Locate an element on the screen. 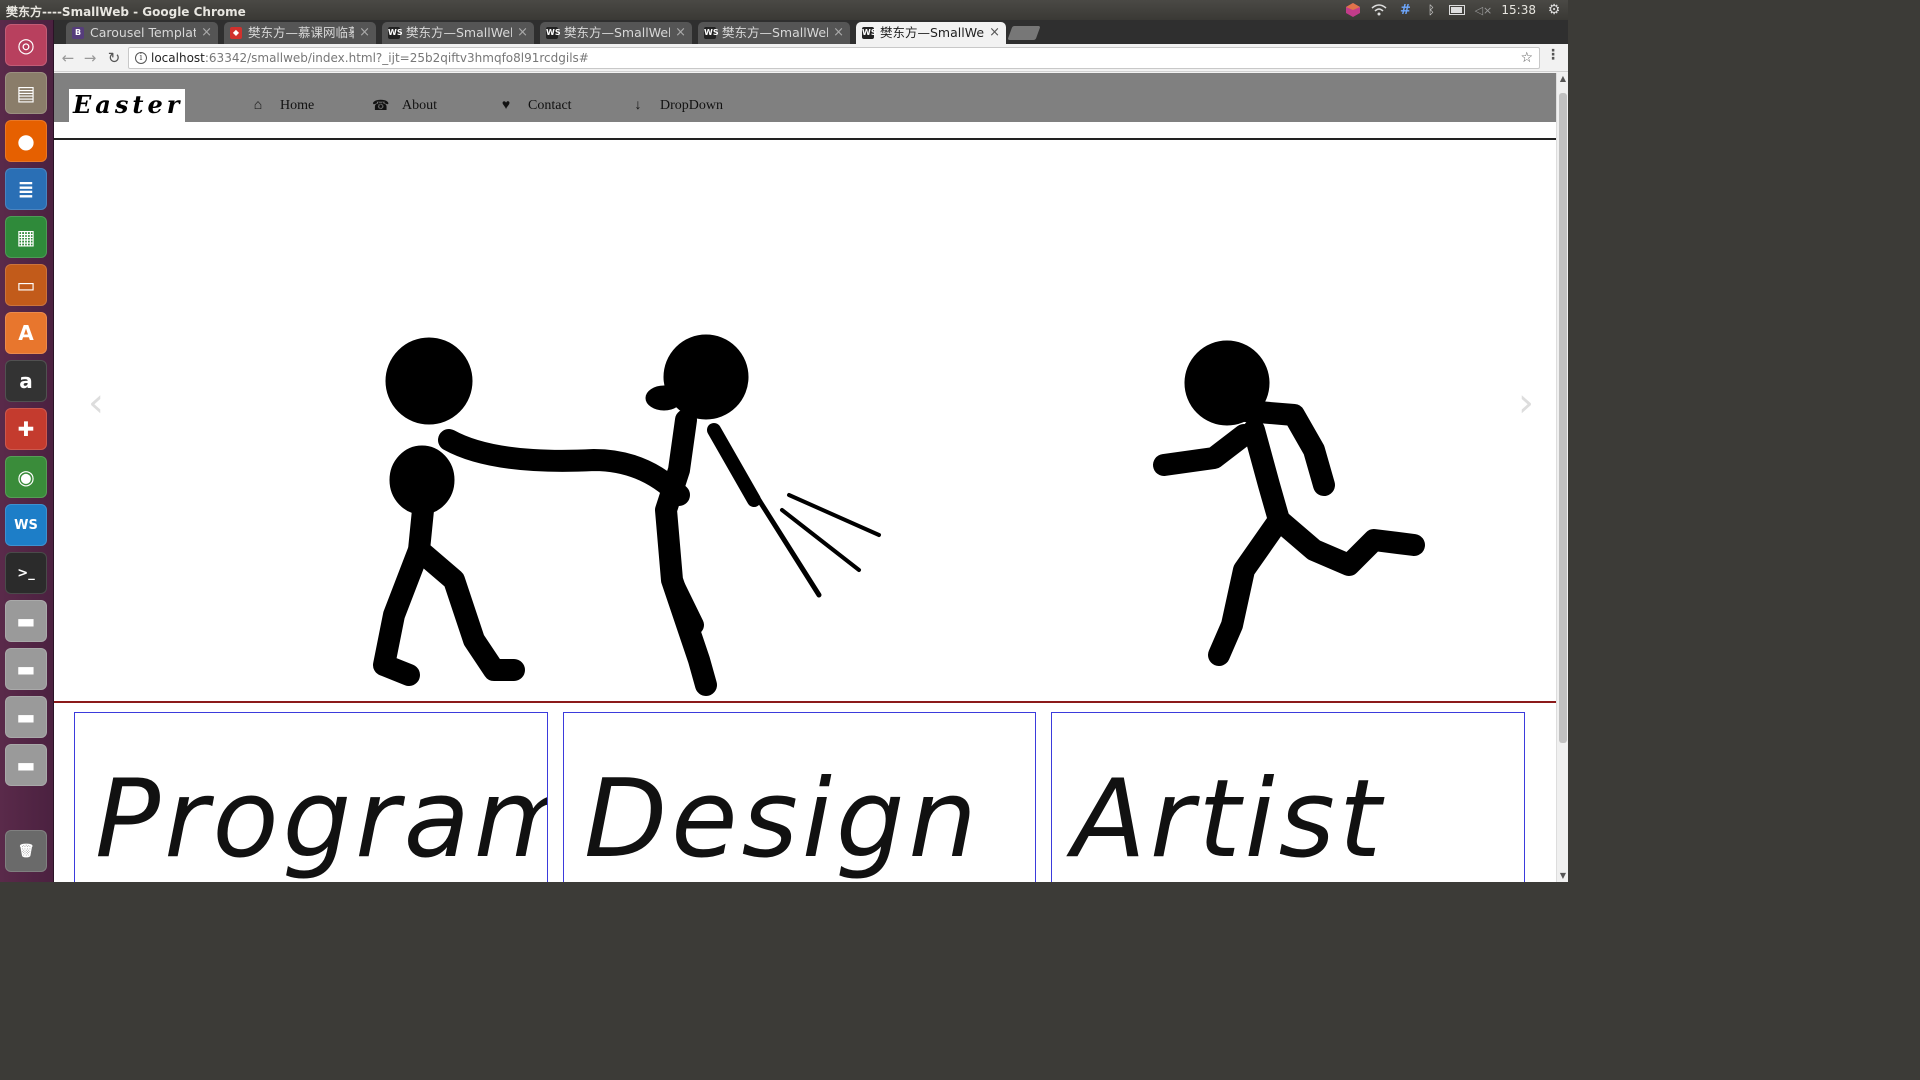 The height and width of the screenshot is (1080, 1920). carousel-next-icon: › is located at coordinates (1526, 403).